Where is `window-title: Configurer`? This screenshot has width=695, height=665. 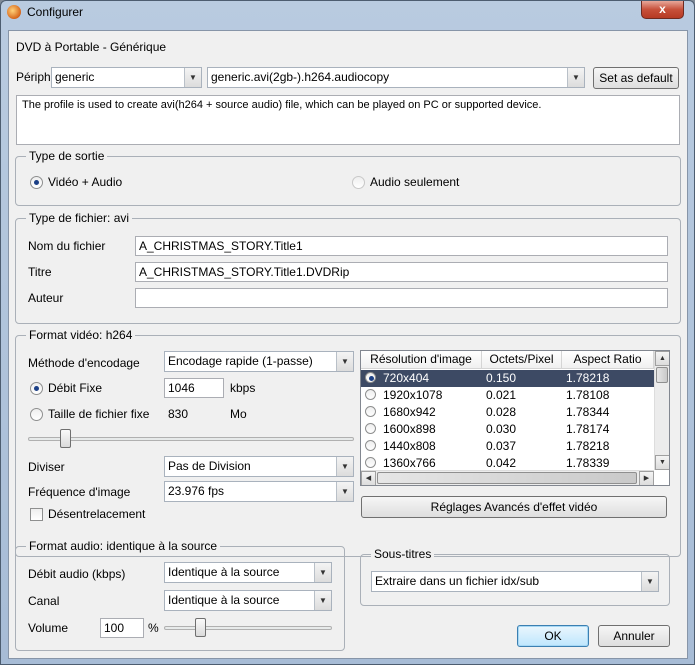
window-title: Configurer is located at coordinates (55, 12).